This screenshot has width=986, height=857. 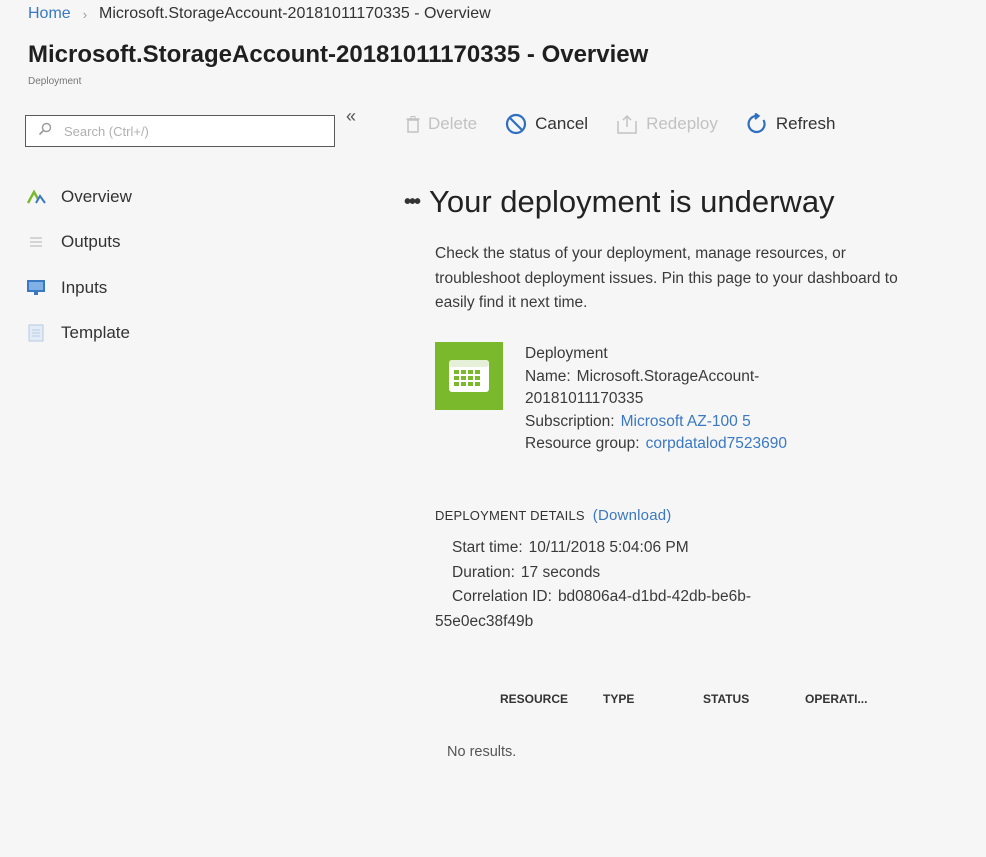 What do you see at coordinates (487, 547) in the screenshot?
I see `start-time-label: Start time:` at bounding box center [487, 547].